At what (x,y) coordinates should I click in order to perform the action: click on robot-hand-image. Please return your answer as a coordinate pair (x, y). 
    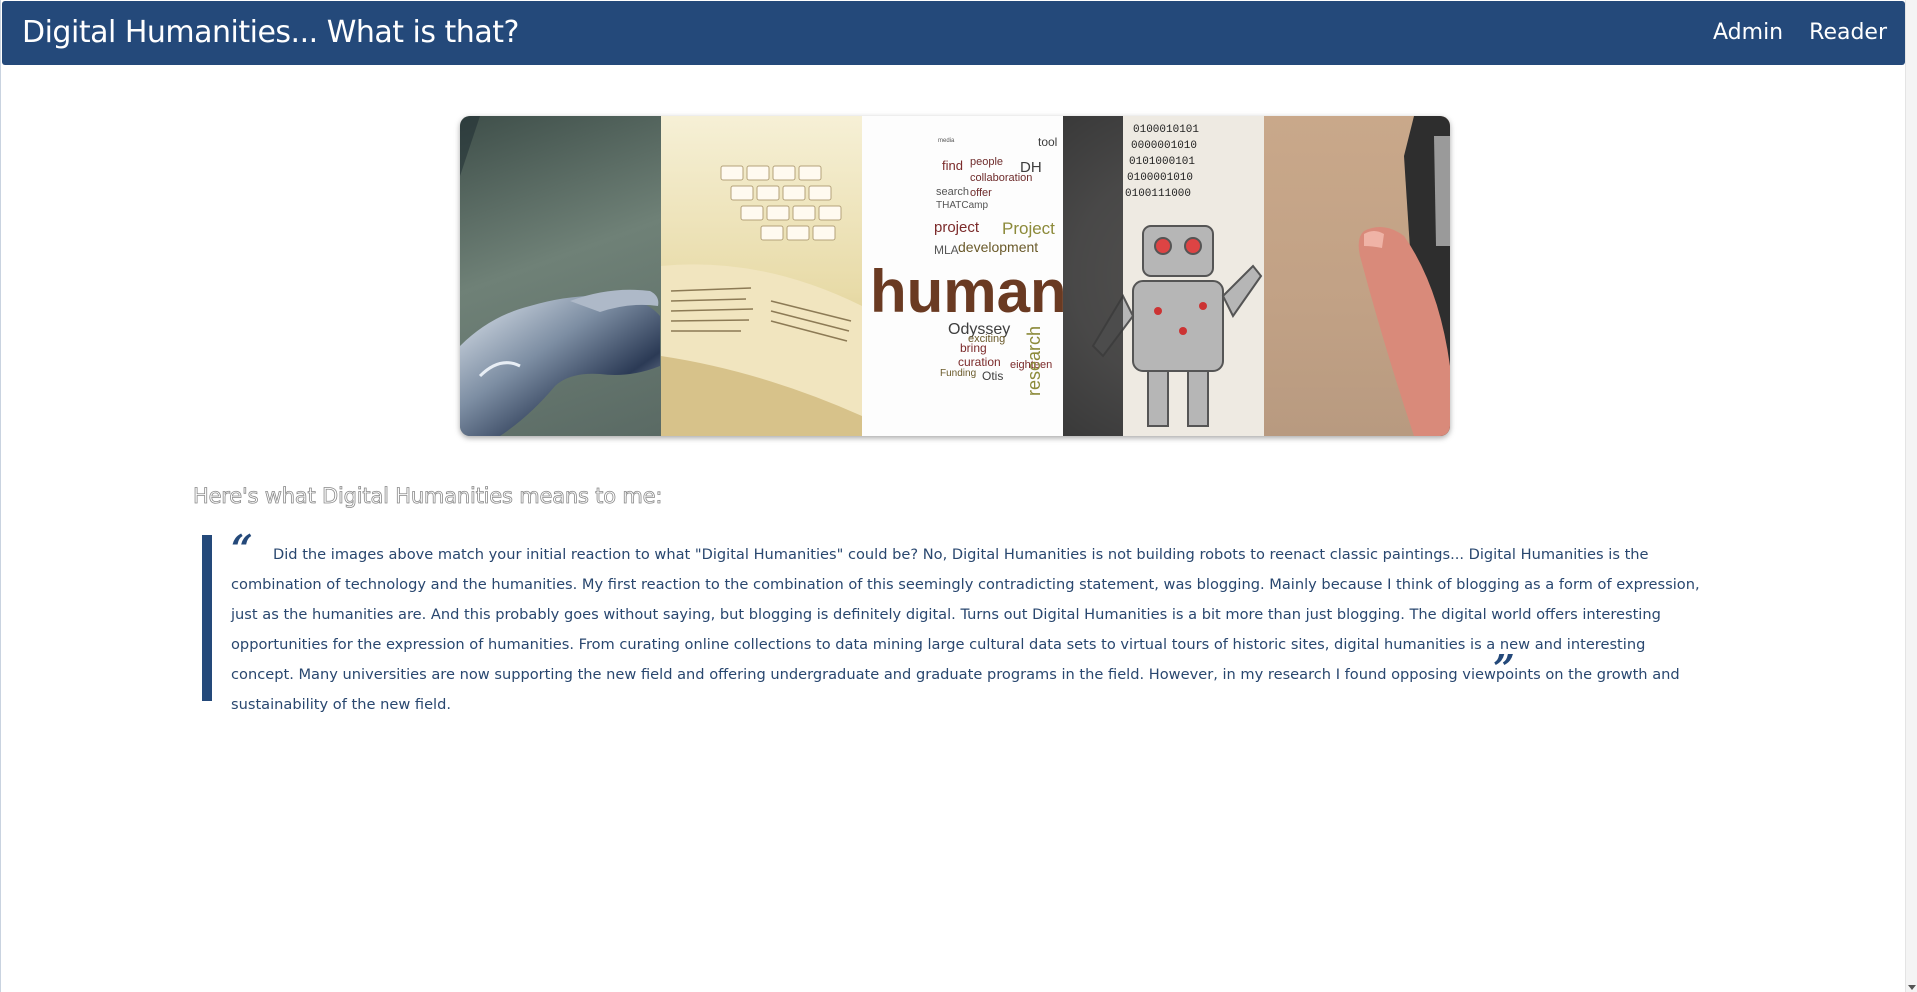
    Looking at the image, I should click on (560, 276).